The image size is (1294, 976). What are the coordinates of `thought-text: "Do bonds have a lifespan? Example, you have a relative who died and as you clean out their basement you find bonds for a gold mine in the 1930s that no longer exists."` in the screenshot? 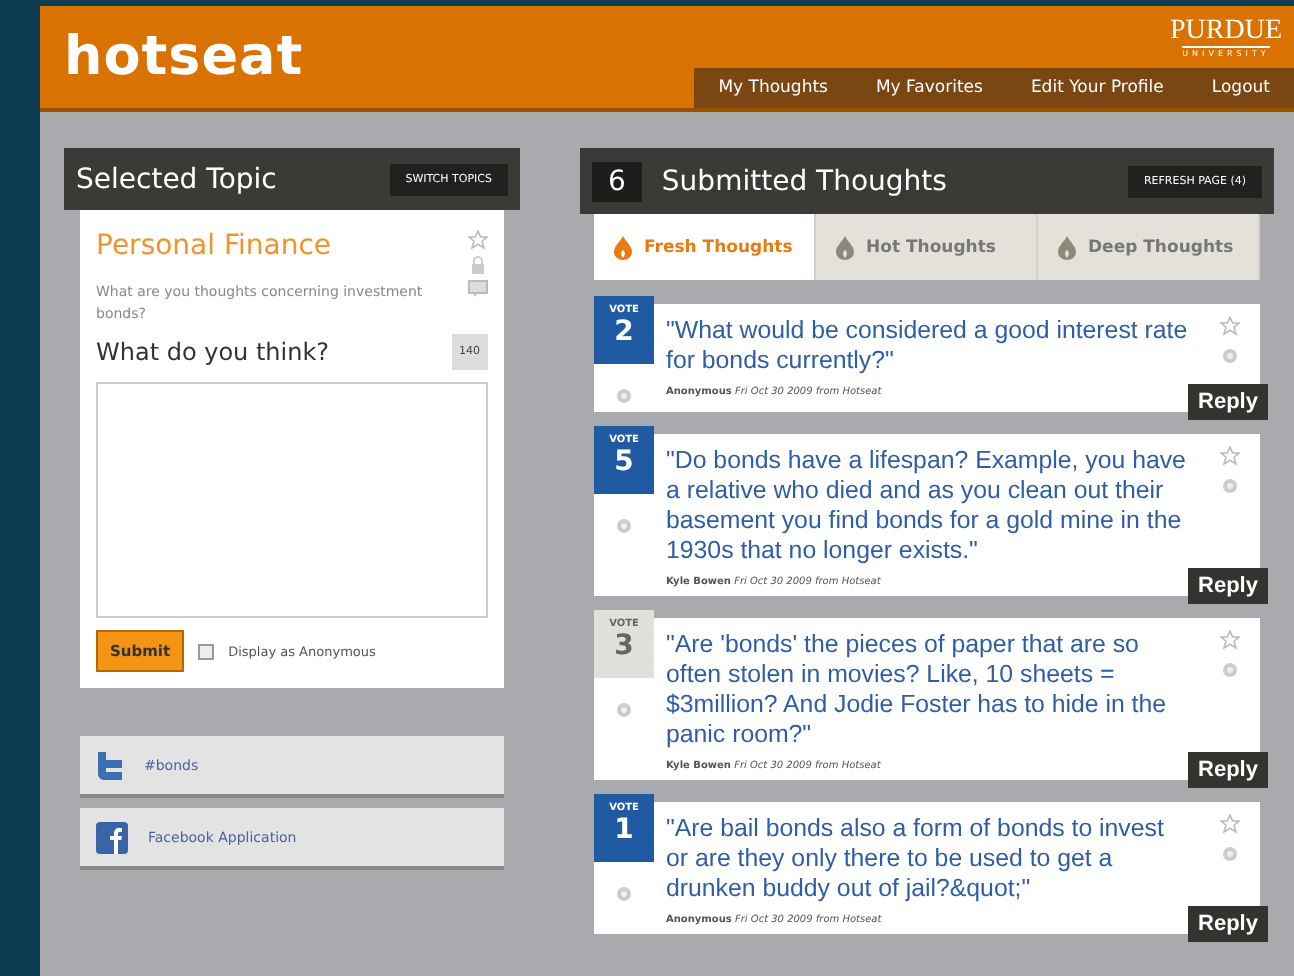 It's located at (927, 506).